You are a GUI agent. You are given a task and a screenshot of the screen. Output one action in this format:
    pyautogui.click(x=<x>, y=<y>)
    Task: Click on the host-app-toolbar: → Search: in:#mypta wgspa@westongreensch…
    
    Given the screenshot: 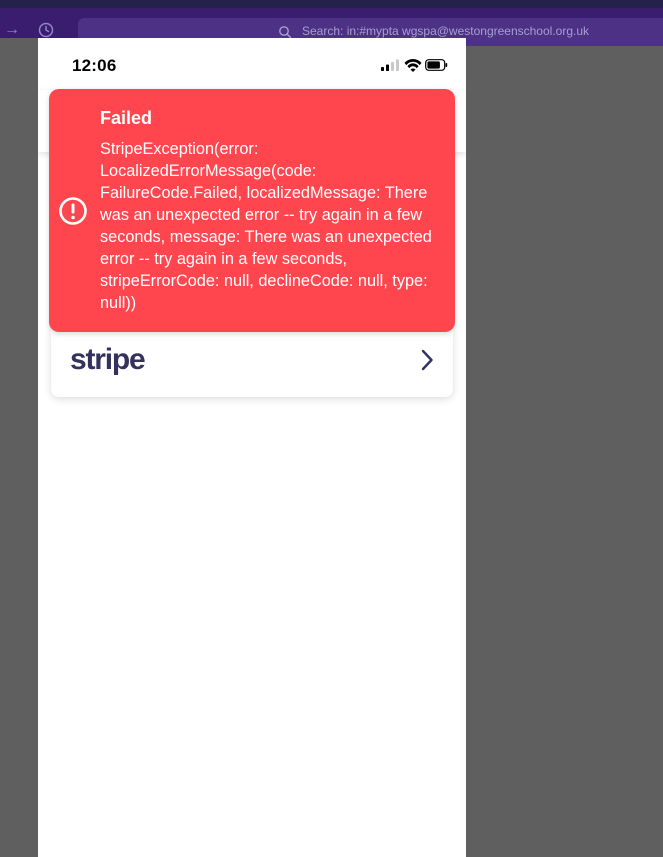 What is the action you would take?
    pyautogui.click(x=331, y=23)
    